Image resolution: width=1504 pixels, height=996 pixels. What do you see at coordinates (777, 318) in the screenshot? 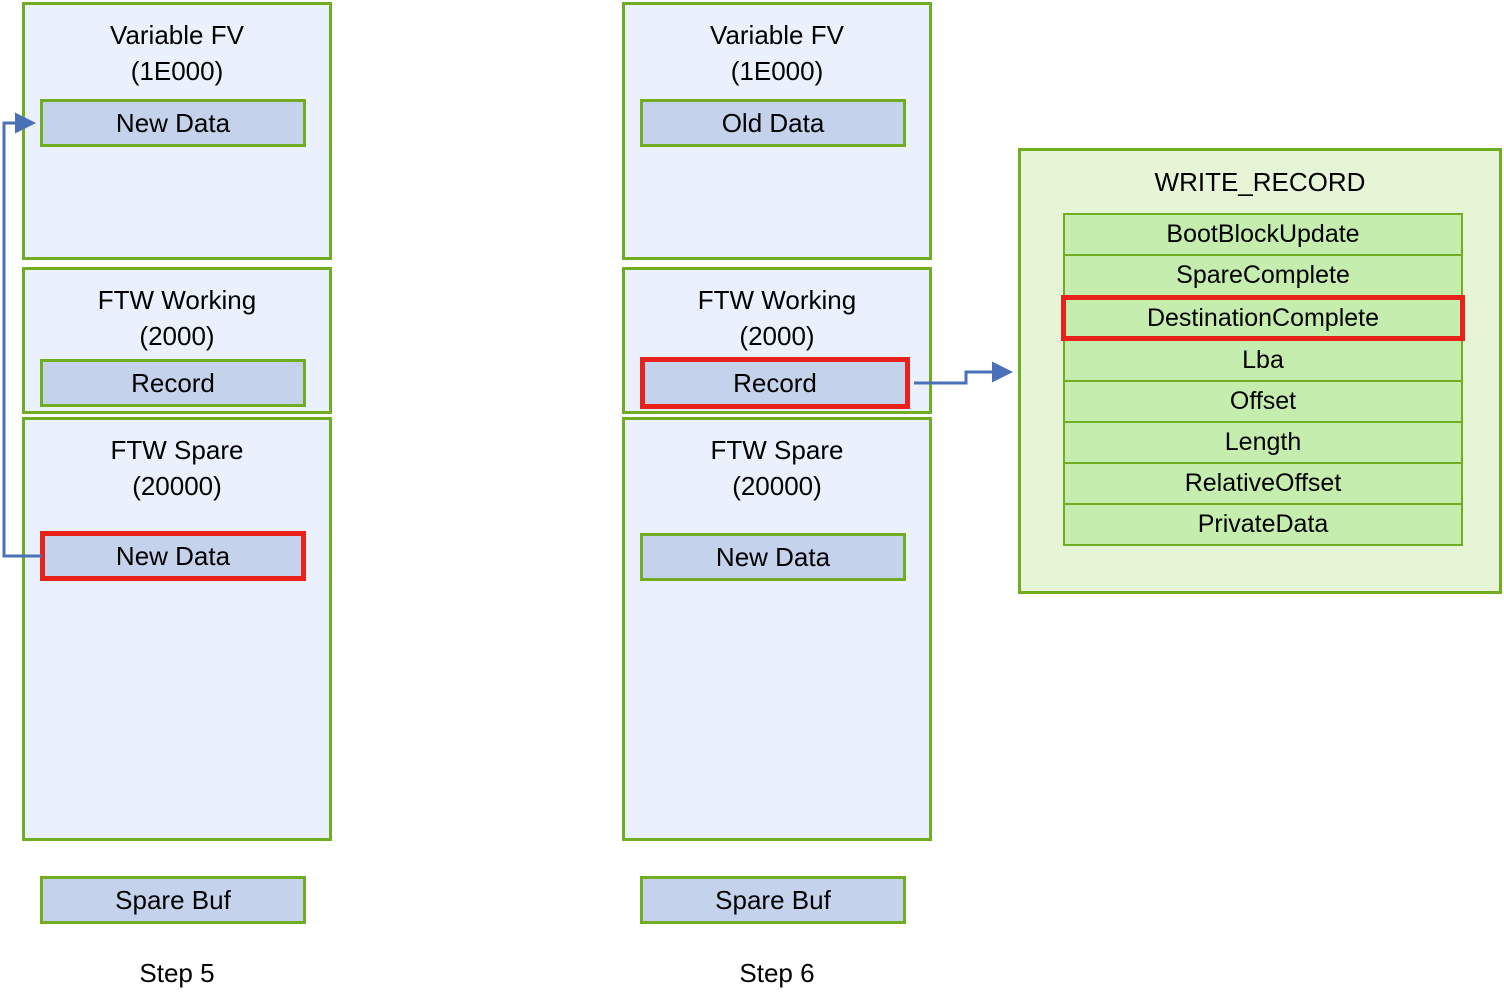
I see `step6-ftw-working-title: FTW Working (2000)` at bounding box center [777, 318].